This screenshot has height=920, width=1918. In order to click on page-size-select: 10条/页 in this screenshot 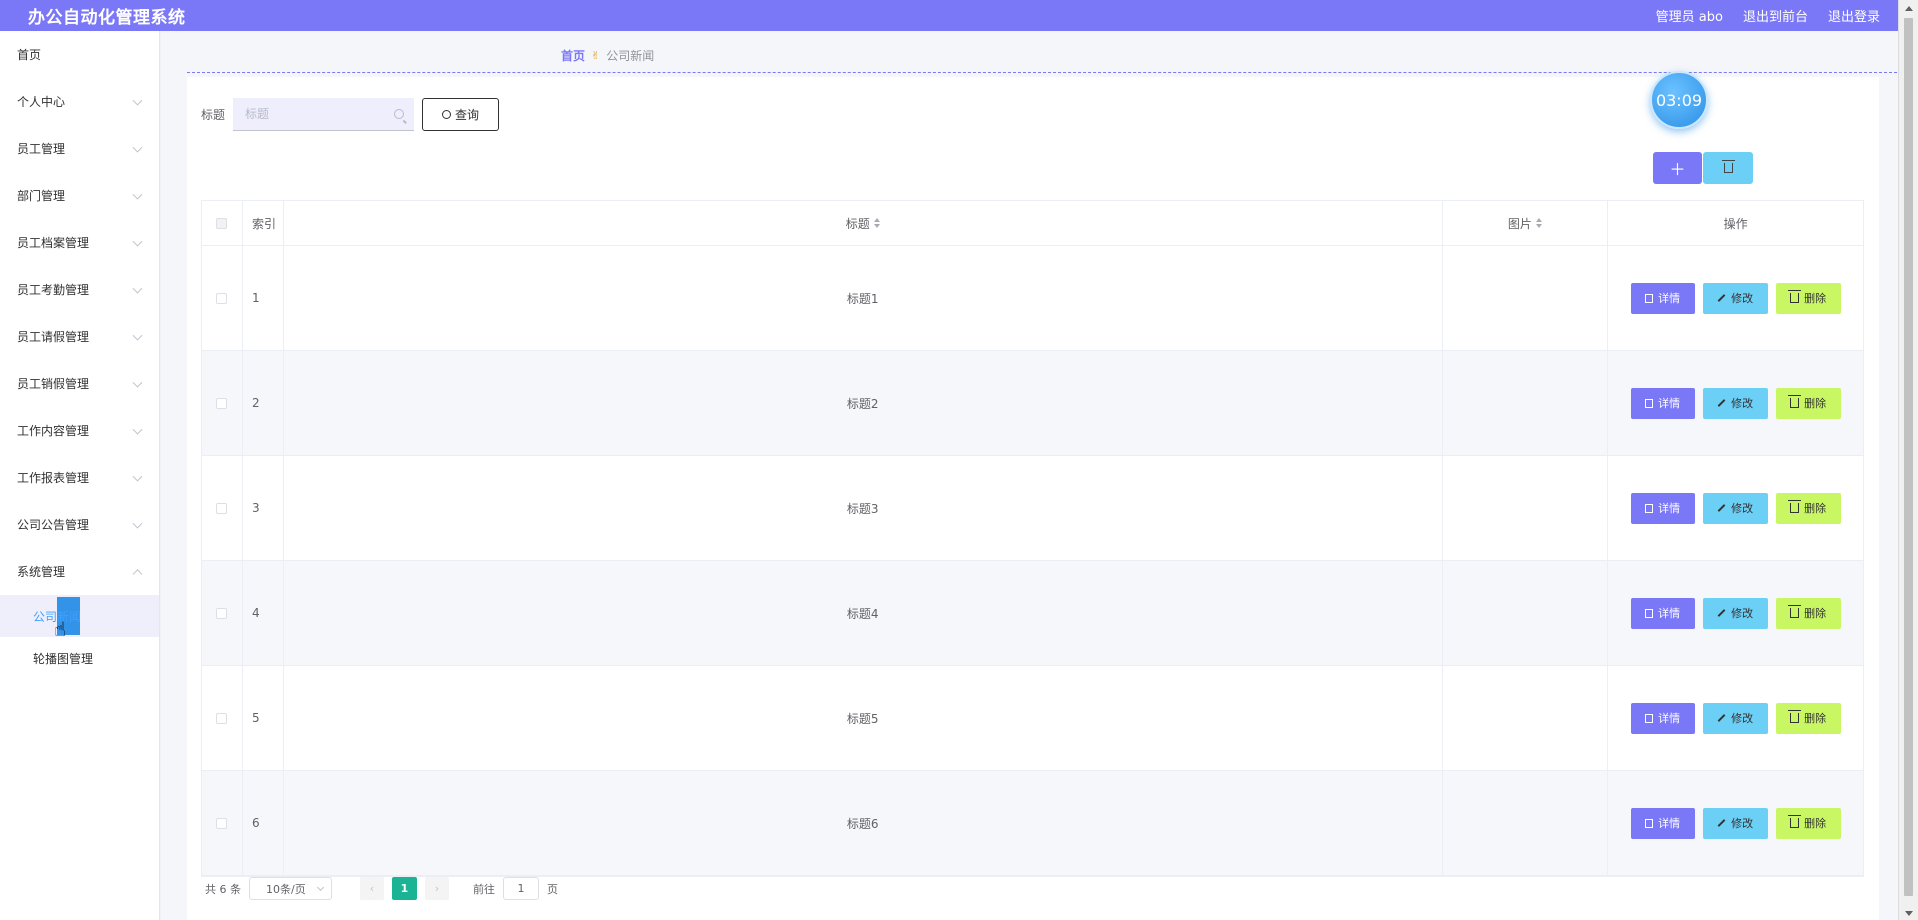, I will do `click(290, 888)`.